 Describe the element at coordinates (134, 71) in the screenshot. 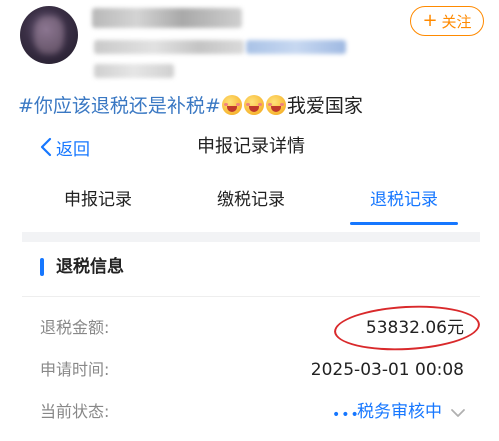

I see `blurred-extra-meta` at that location.